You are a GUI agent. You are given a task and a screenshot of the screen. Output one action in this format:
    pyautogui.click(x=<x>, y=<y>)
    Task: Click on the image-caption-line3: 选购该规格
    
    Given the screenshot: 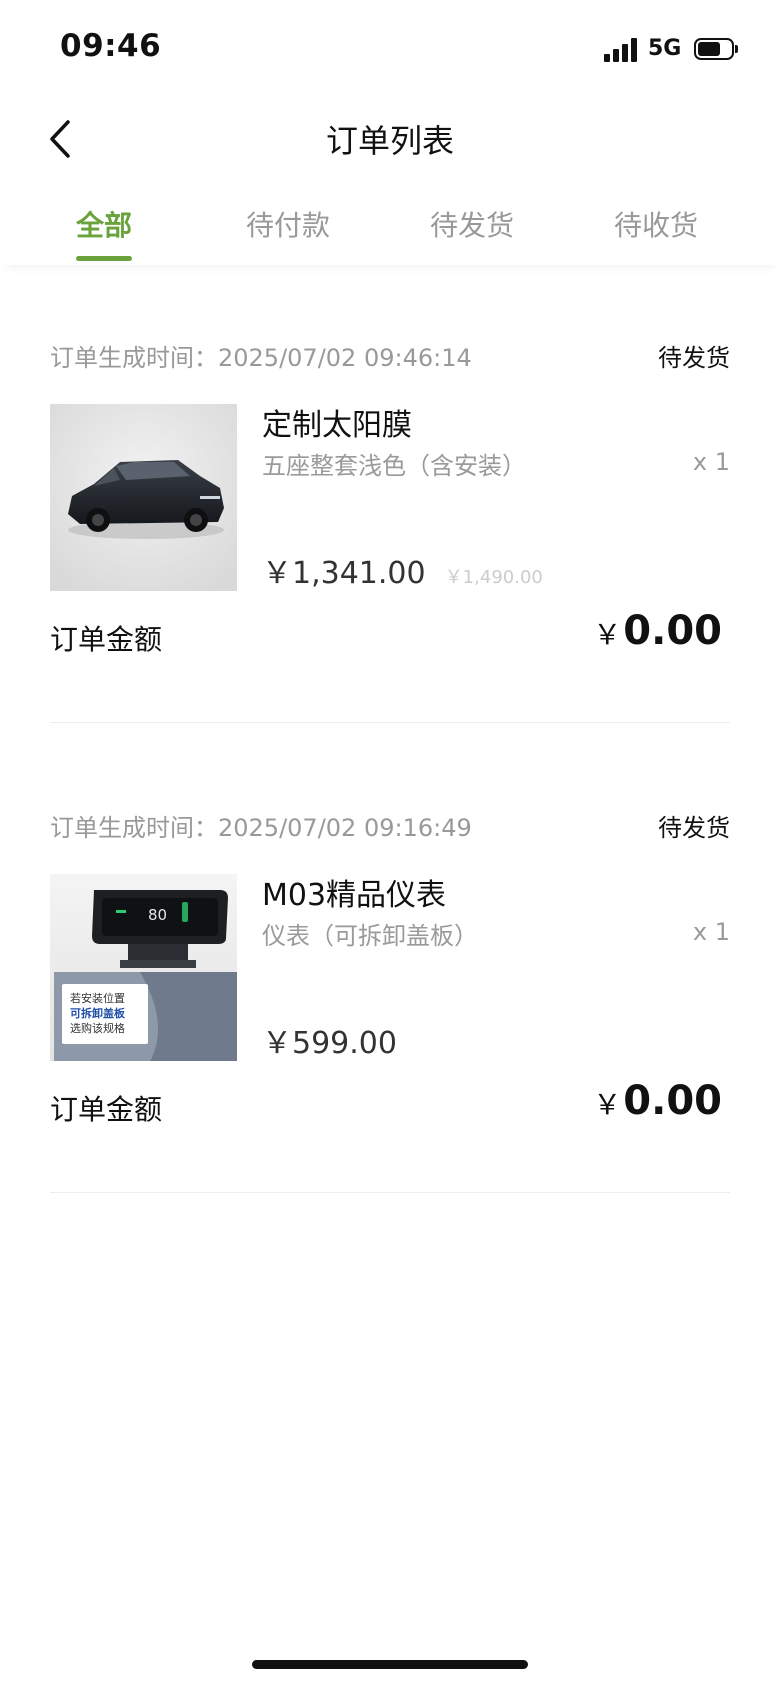 What is the action you would take?
    pyautogui.click(x=97, y=1028)
    